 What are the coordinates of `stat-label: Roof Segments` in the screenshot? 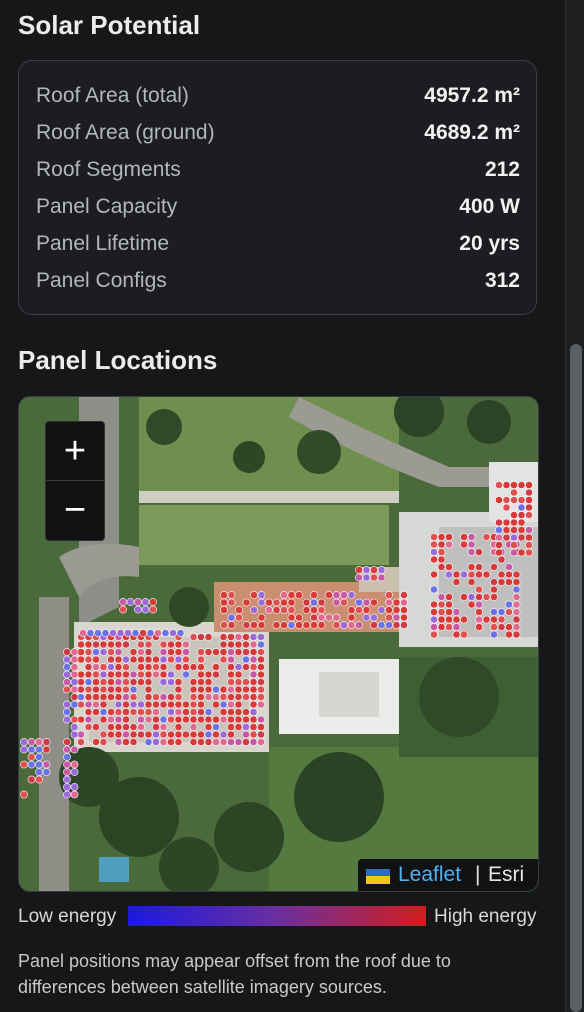 It's located at (108, 169).